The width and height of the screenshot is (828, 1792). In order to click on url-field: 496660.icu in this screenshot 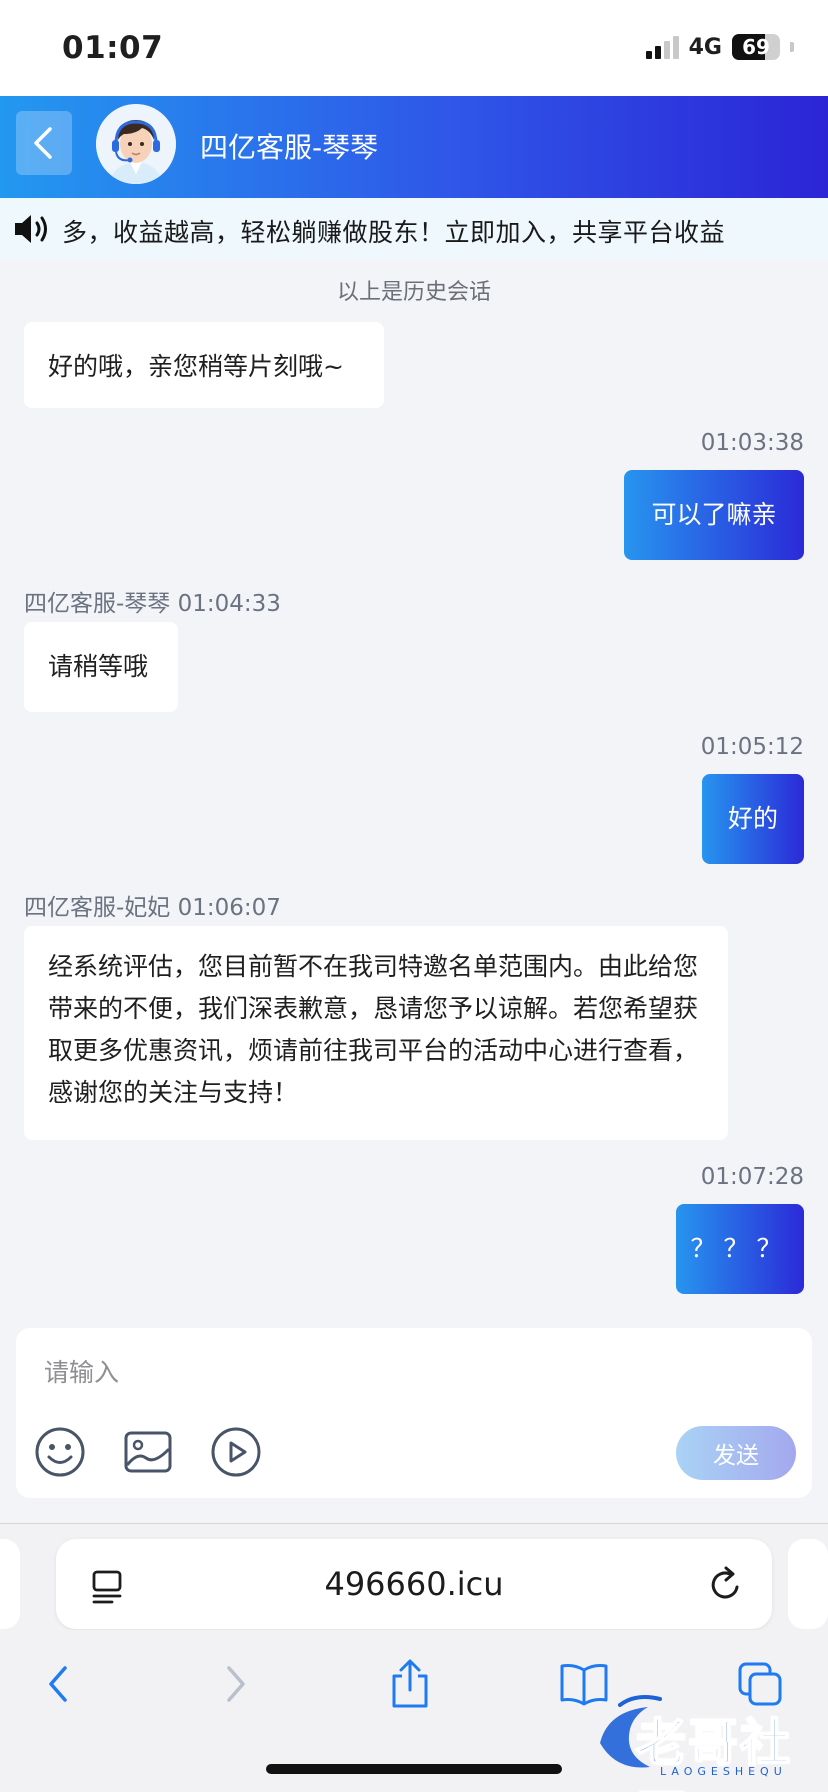, I will do `click(414, 1584)`.